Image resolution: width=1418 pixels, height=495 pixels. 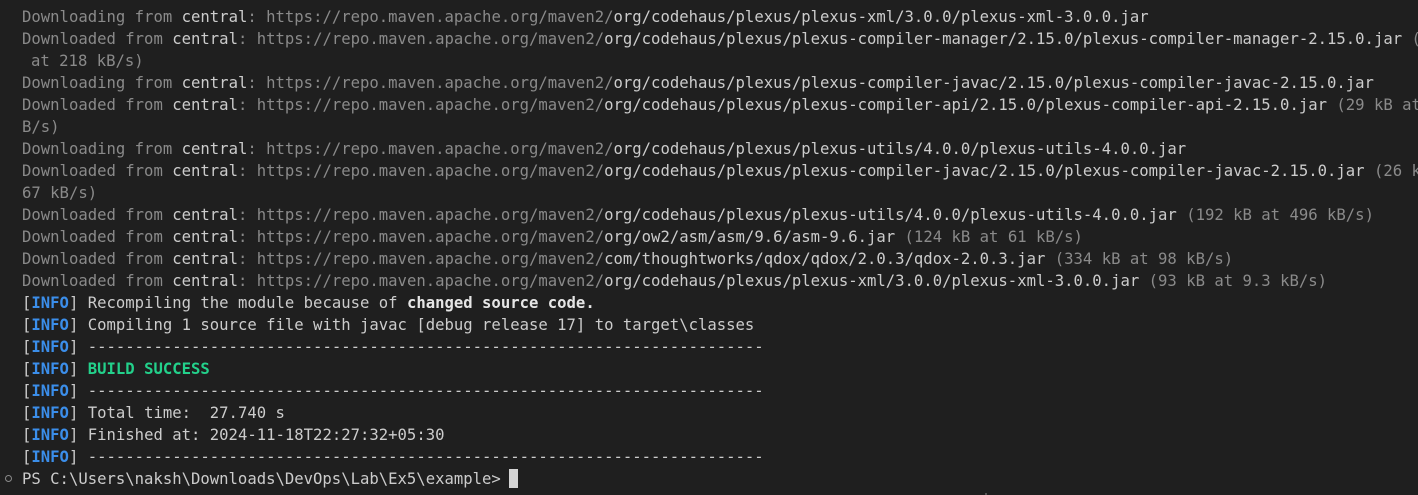 I want to click on download-stat-cont: B/s), so click(x=41, y=127).